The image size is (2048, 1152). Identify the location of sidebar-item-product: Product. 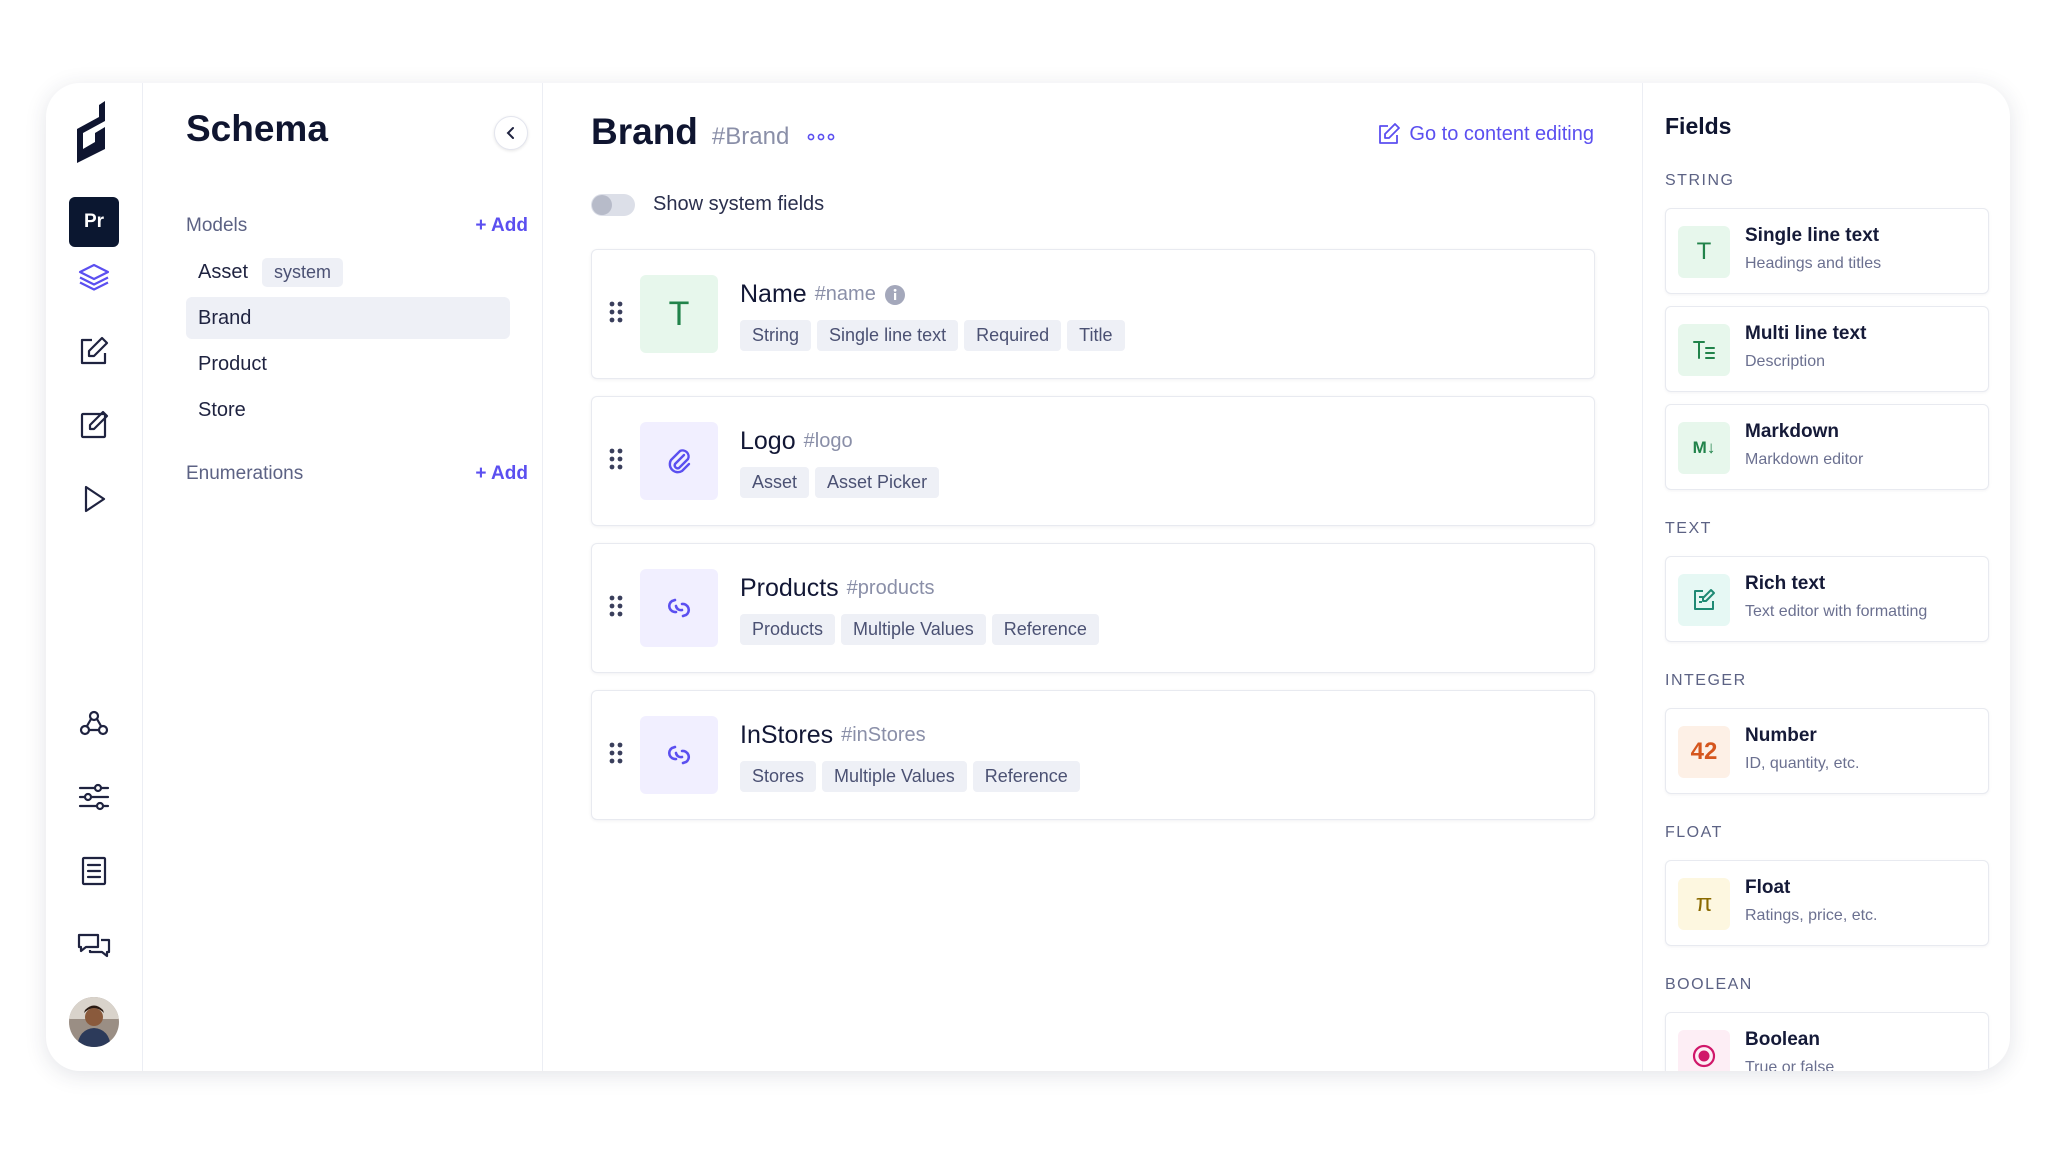
(348, 364).